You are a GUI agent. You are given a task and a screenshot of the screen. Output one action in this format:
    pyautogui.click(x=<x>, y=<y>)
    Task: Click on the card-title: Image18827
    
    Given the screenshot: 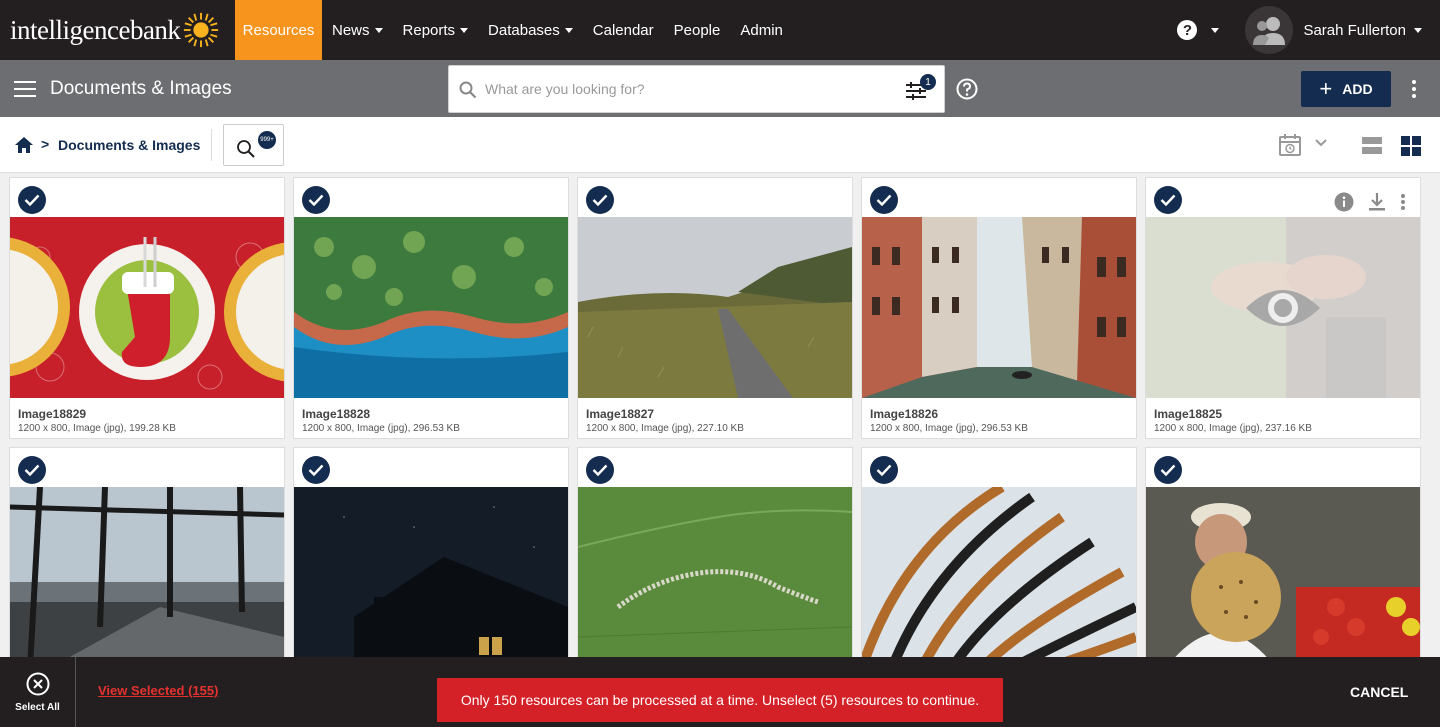 What is the action you would take?
    pyautogui.click(x=620, y=414)
    